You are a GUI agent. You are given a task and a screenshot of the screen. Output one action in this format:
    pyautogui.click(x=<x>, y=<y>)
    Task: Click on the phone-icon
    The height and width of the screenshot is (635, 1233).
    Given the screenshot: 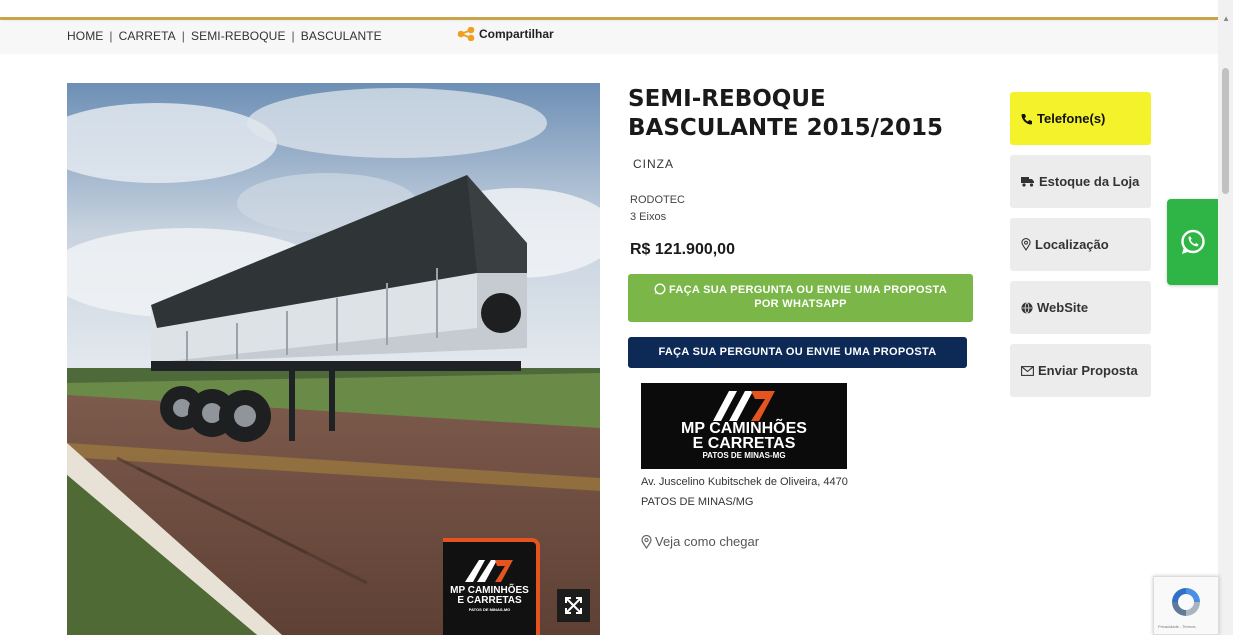 What is the action you would take?
    pyautogui.click(x=1026, y=118)
    